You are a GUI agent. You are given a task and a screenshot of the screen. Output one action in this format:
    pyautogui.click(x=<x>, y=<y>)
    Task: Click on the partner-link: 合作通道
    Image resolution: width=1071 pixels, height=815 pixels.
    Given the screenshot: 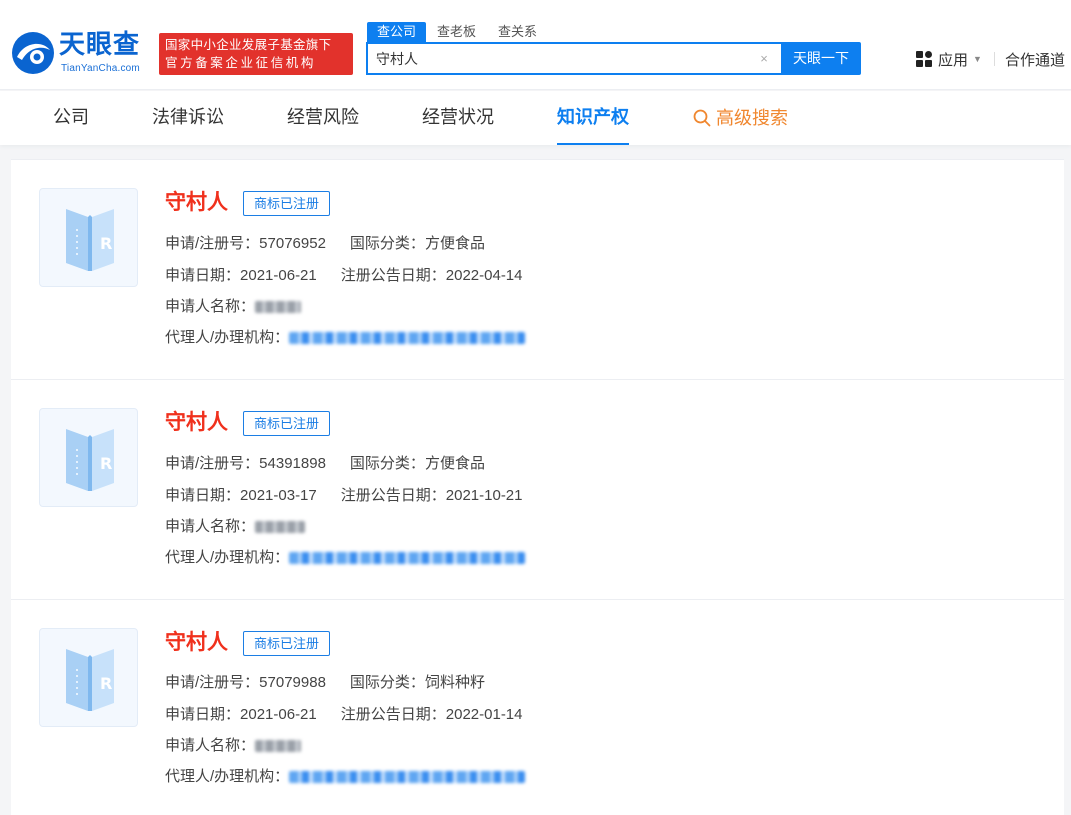 What is the action you would take?
    pyautogui.click(x=1035, y=59)
    